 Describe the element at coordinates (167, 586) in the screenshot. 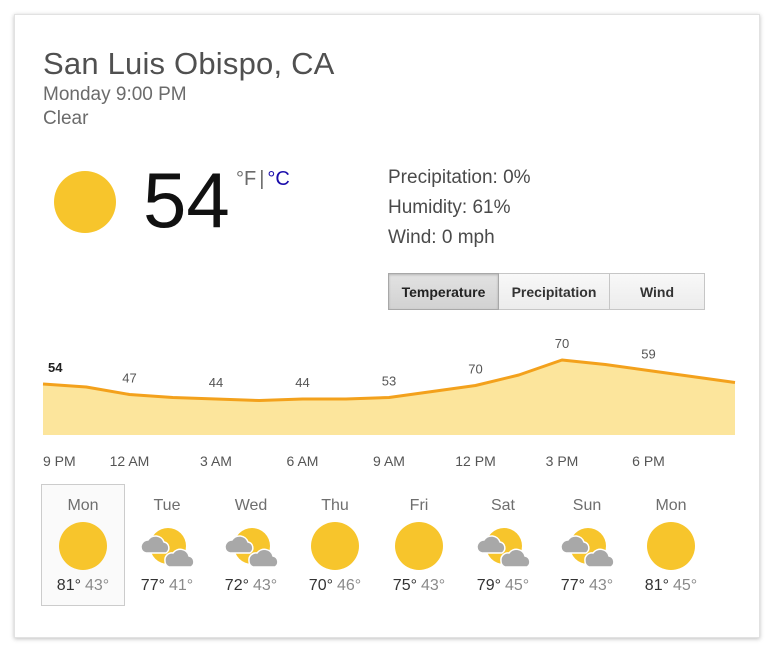

I see `forecast-temps: 77° 41°` at that location.